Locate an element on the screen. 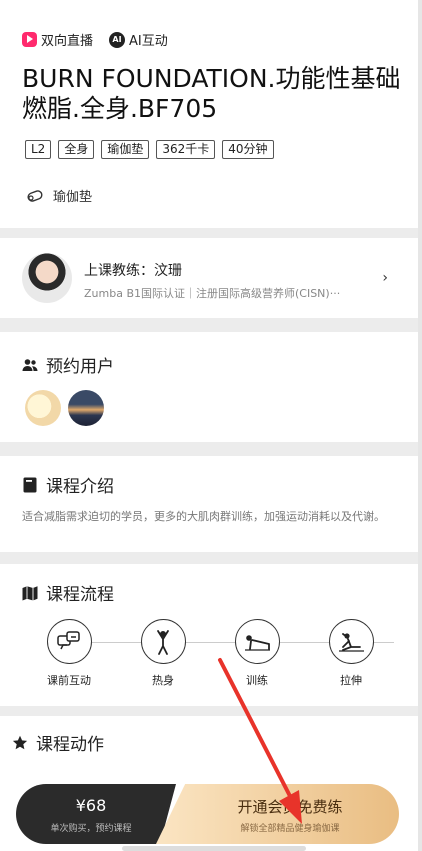 Image resolution: width=422 pixels, height=851 pixels. page-title: BURN FOUNDATION.功能性基础燃脂.全身.BF705 is located at coordinates (211, 93).